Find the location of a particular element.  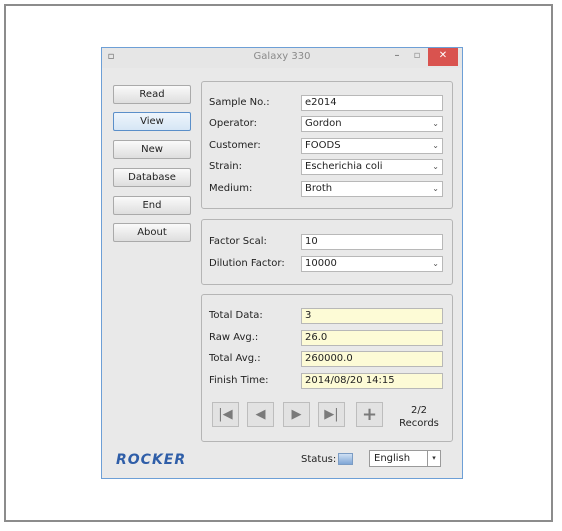

status-label: Status: is located at coordinates (319, 459).